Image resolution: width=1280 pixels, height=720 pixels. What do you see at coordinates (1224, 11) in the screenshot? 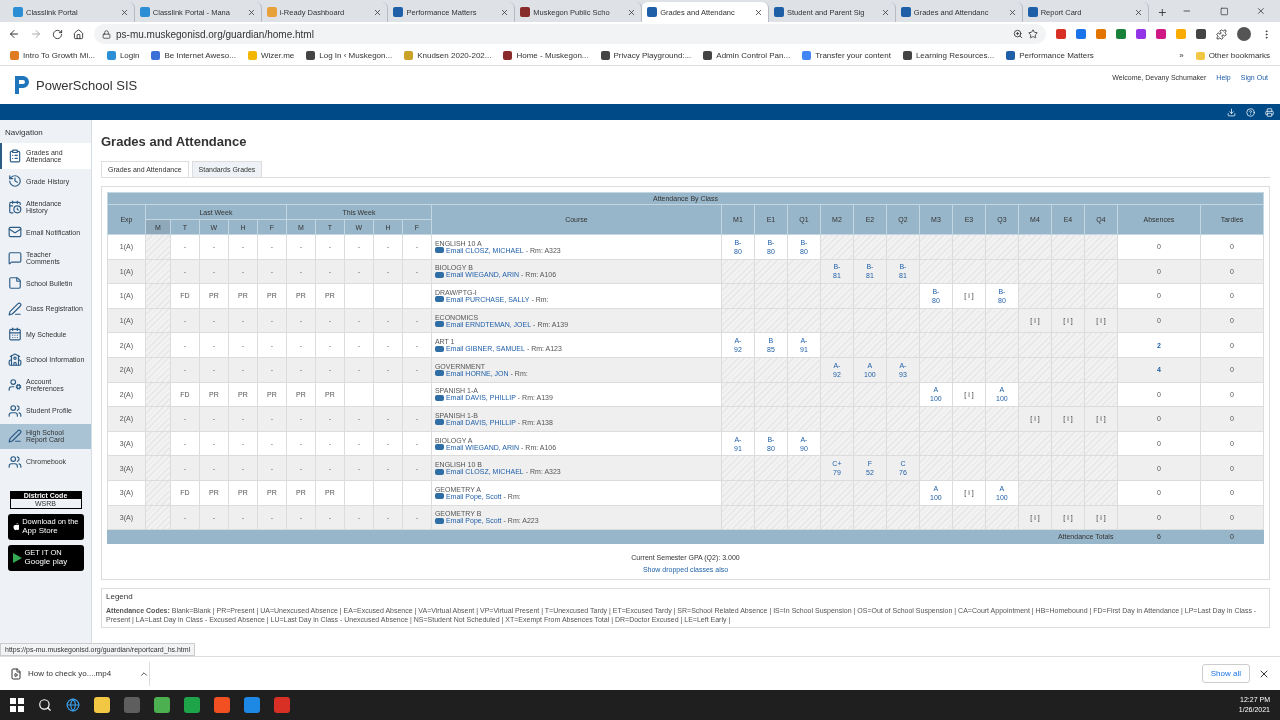
I see `maximize-icon` at bounding box center [1224, 11].